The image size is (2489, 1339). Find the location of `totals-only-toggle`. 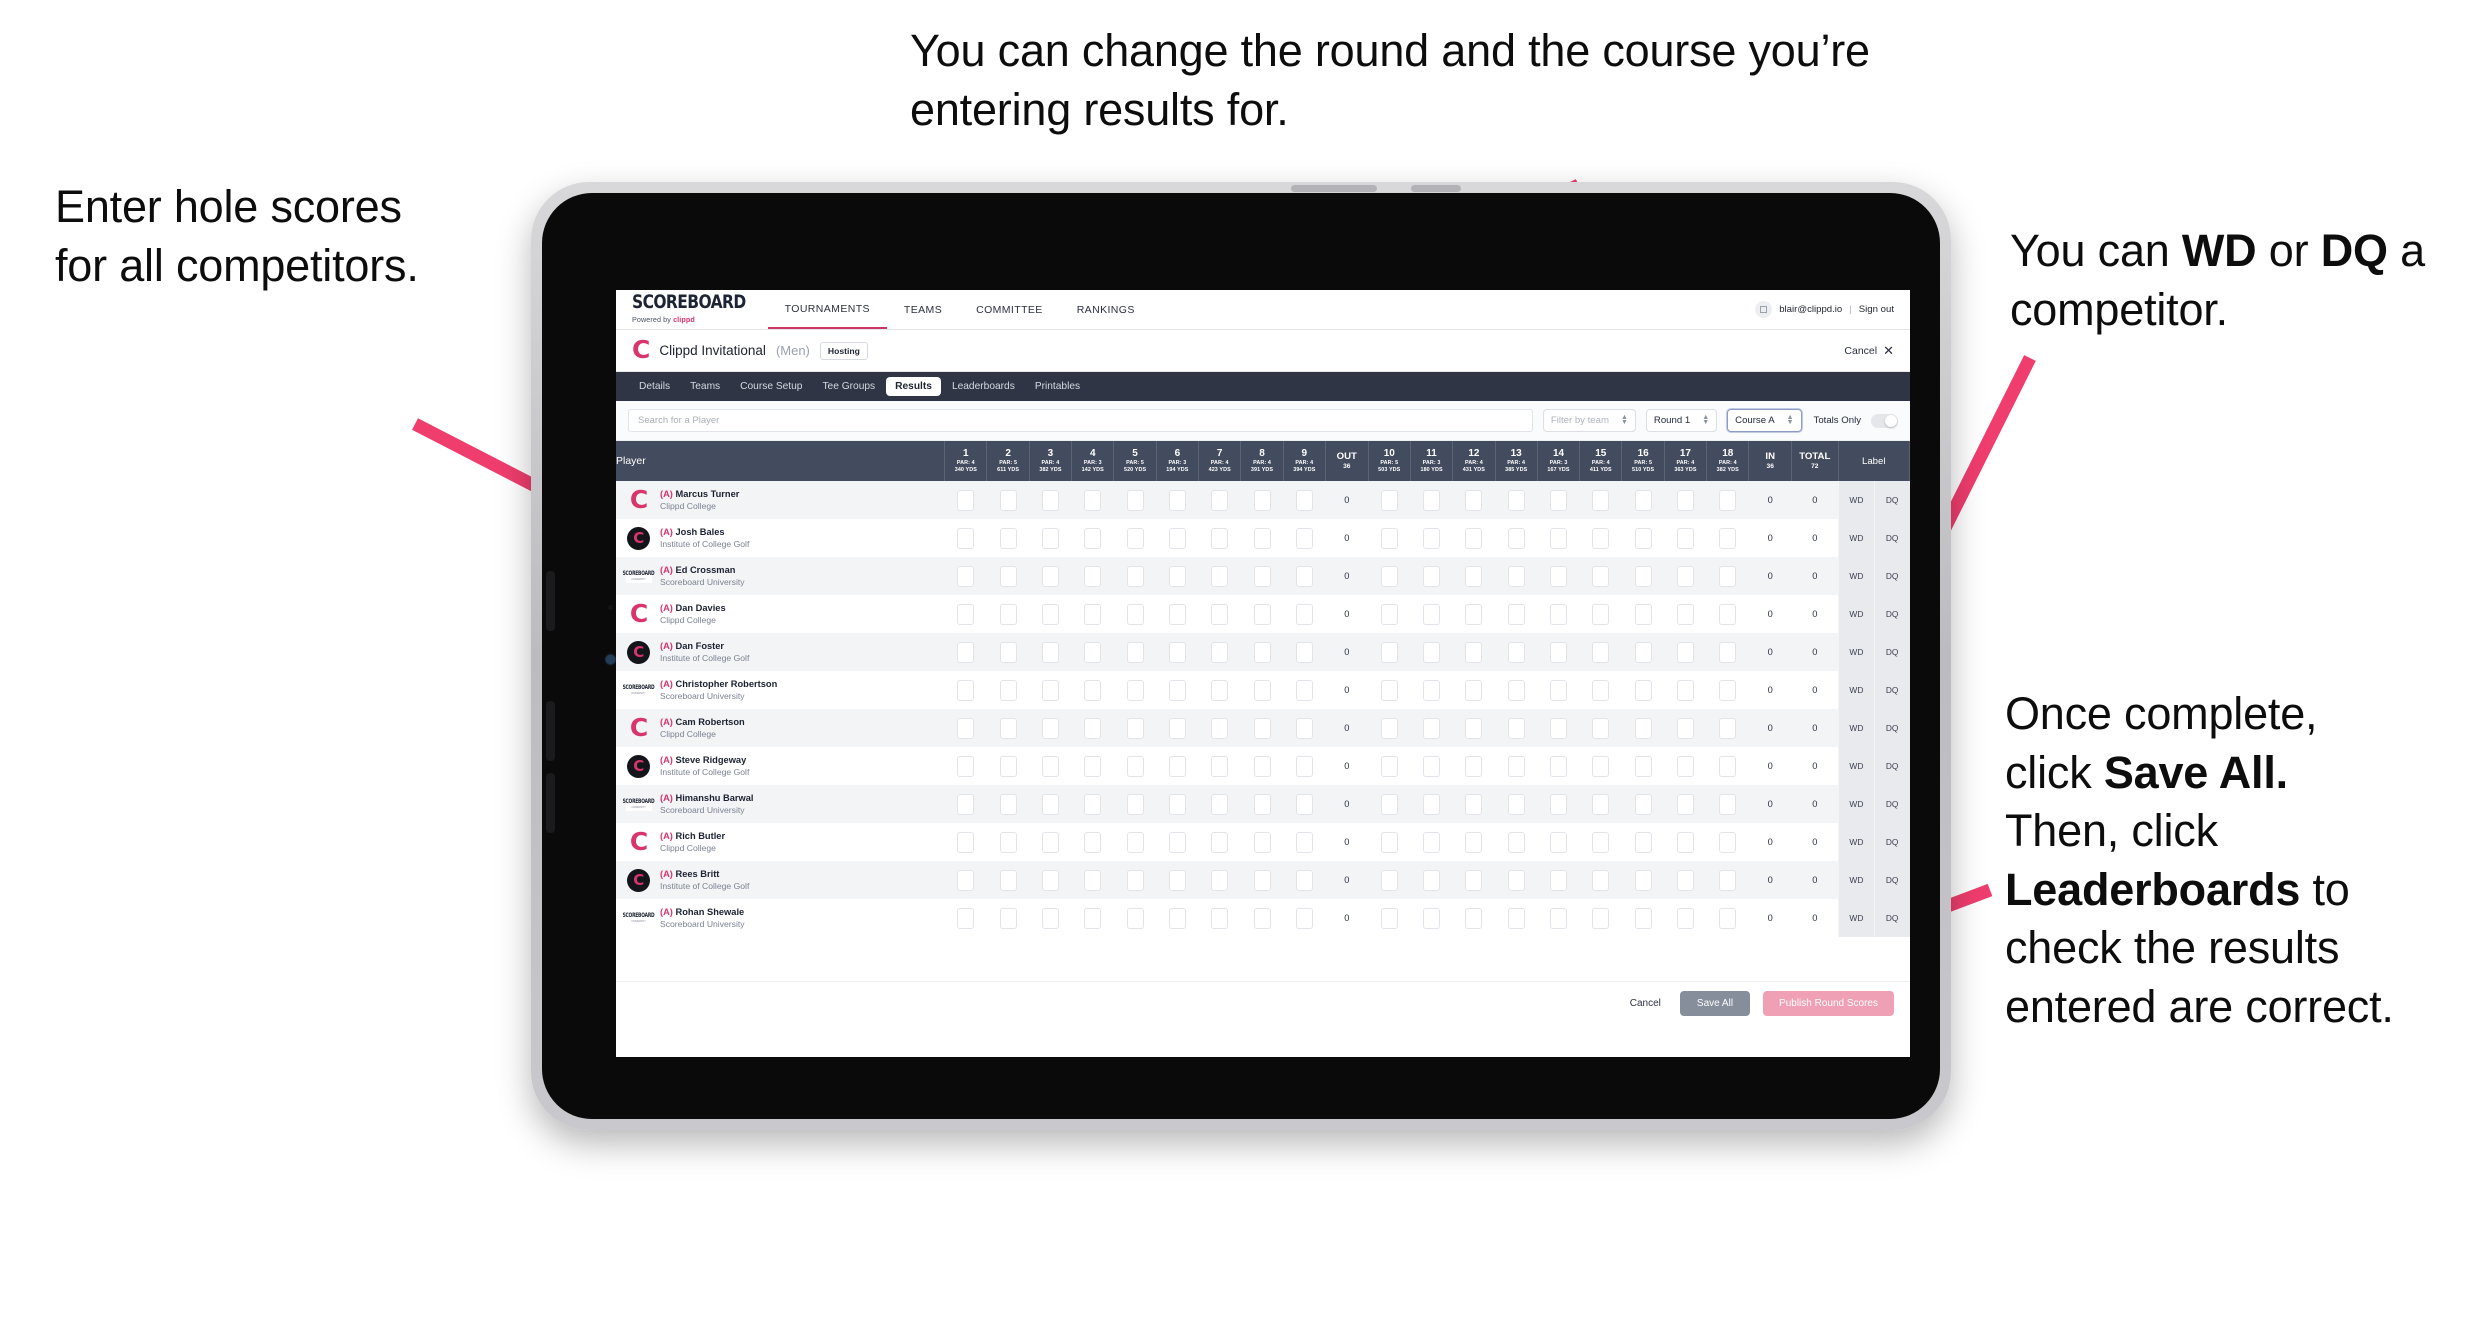

totals-only-toggle is located at coordinates (1884, 420).